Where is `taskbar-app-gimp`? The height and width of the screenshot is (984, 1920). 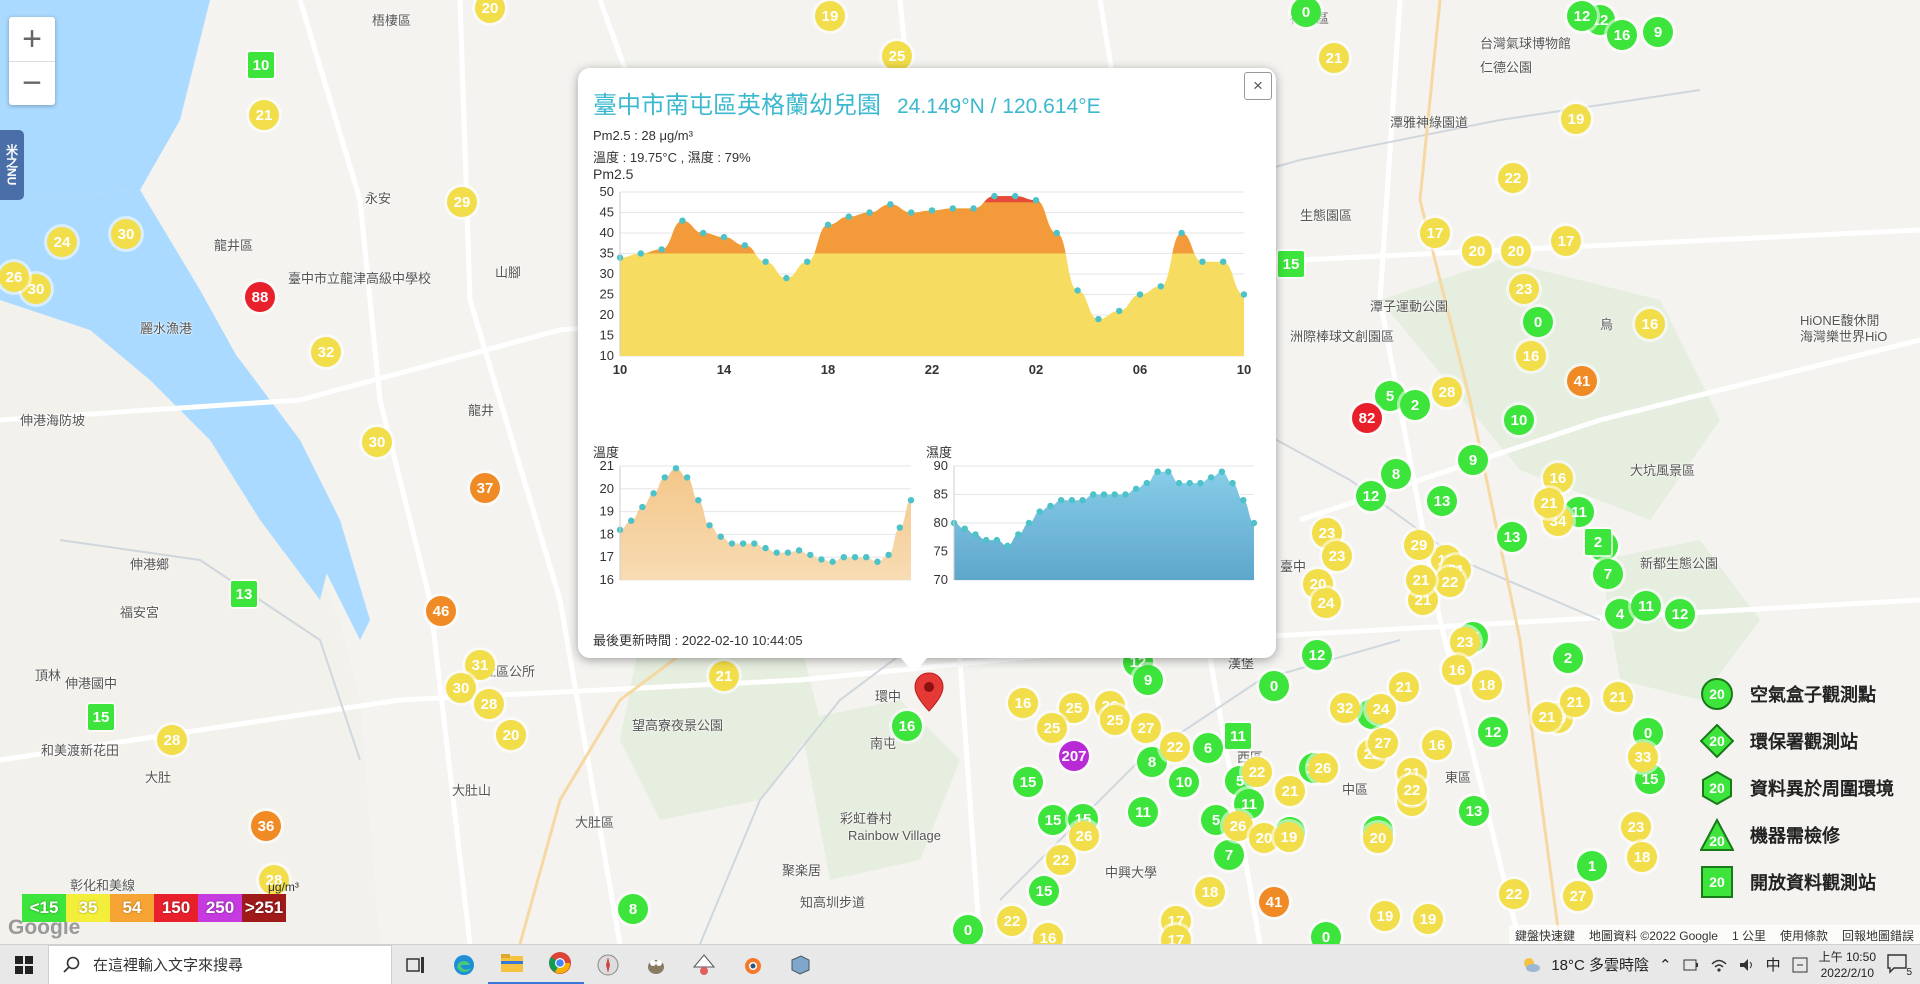
taskbar-app-gimp is located at coordinates (656, 964).